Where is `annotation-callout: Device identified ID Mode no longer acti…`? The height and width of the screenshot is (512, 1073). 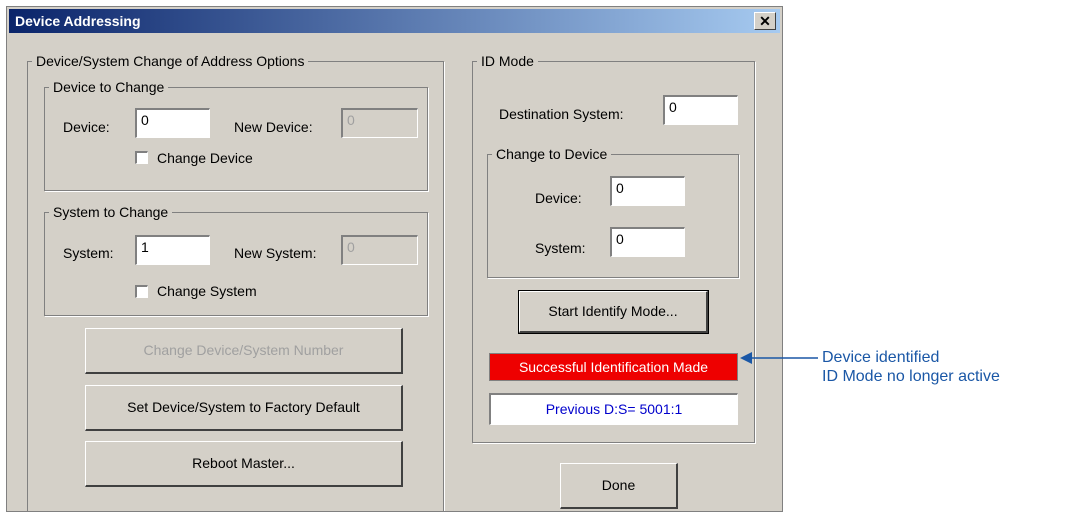
annotation-callout: Device identified ID Mode no longer acti… is located at coordinates (911, 367).